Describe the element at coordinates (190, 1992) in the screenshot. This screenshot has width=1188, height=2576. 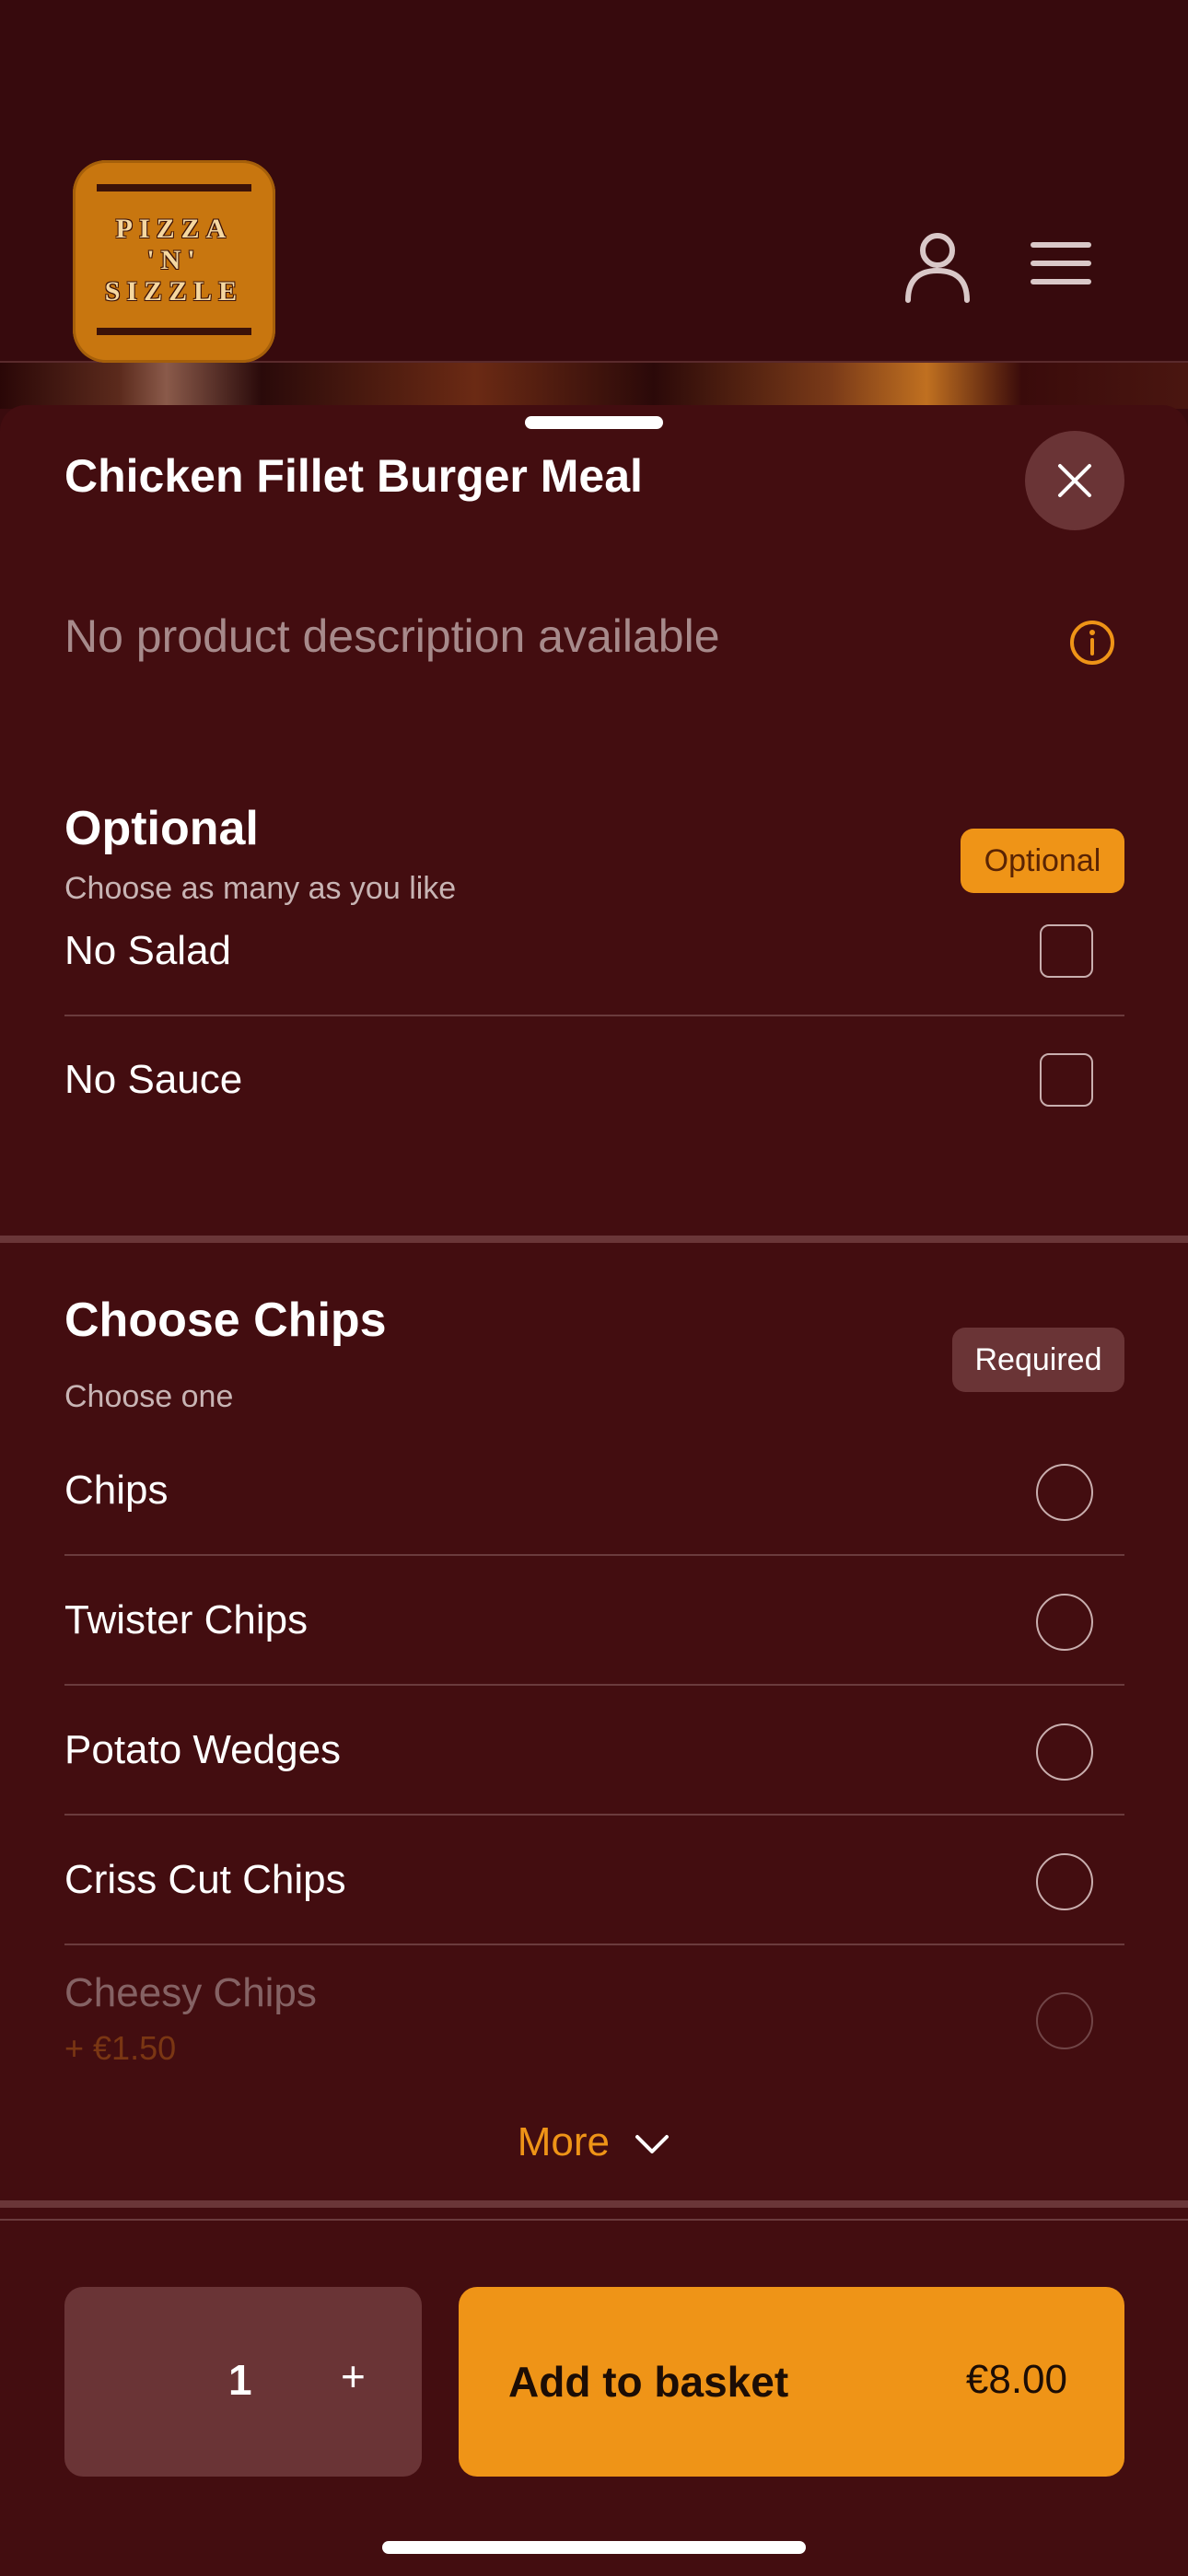
I see `option-label: Cheesy Chips` at that location.